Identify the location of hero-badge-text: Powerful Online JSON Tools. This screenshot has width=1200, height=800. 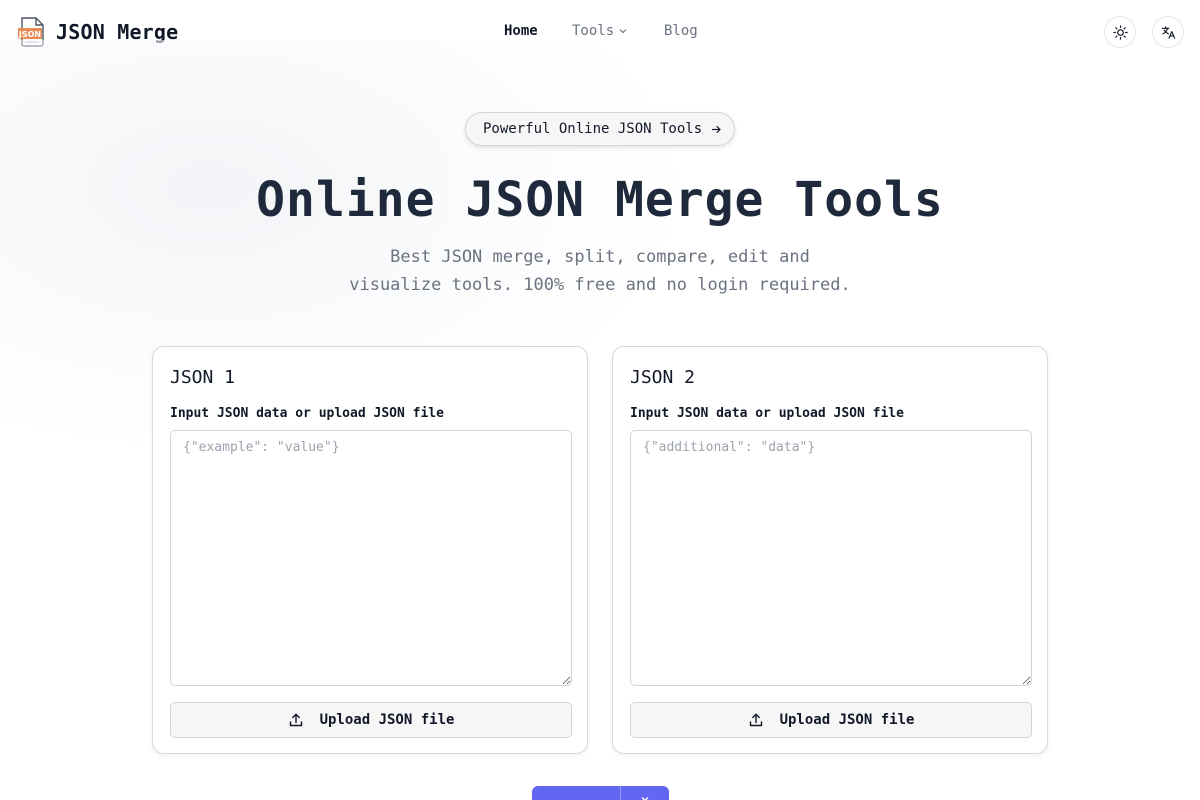
(593, 129).